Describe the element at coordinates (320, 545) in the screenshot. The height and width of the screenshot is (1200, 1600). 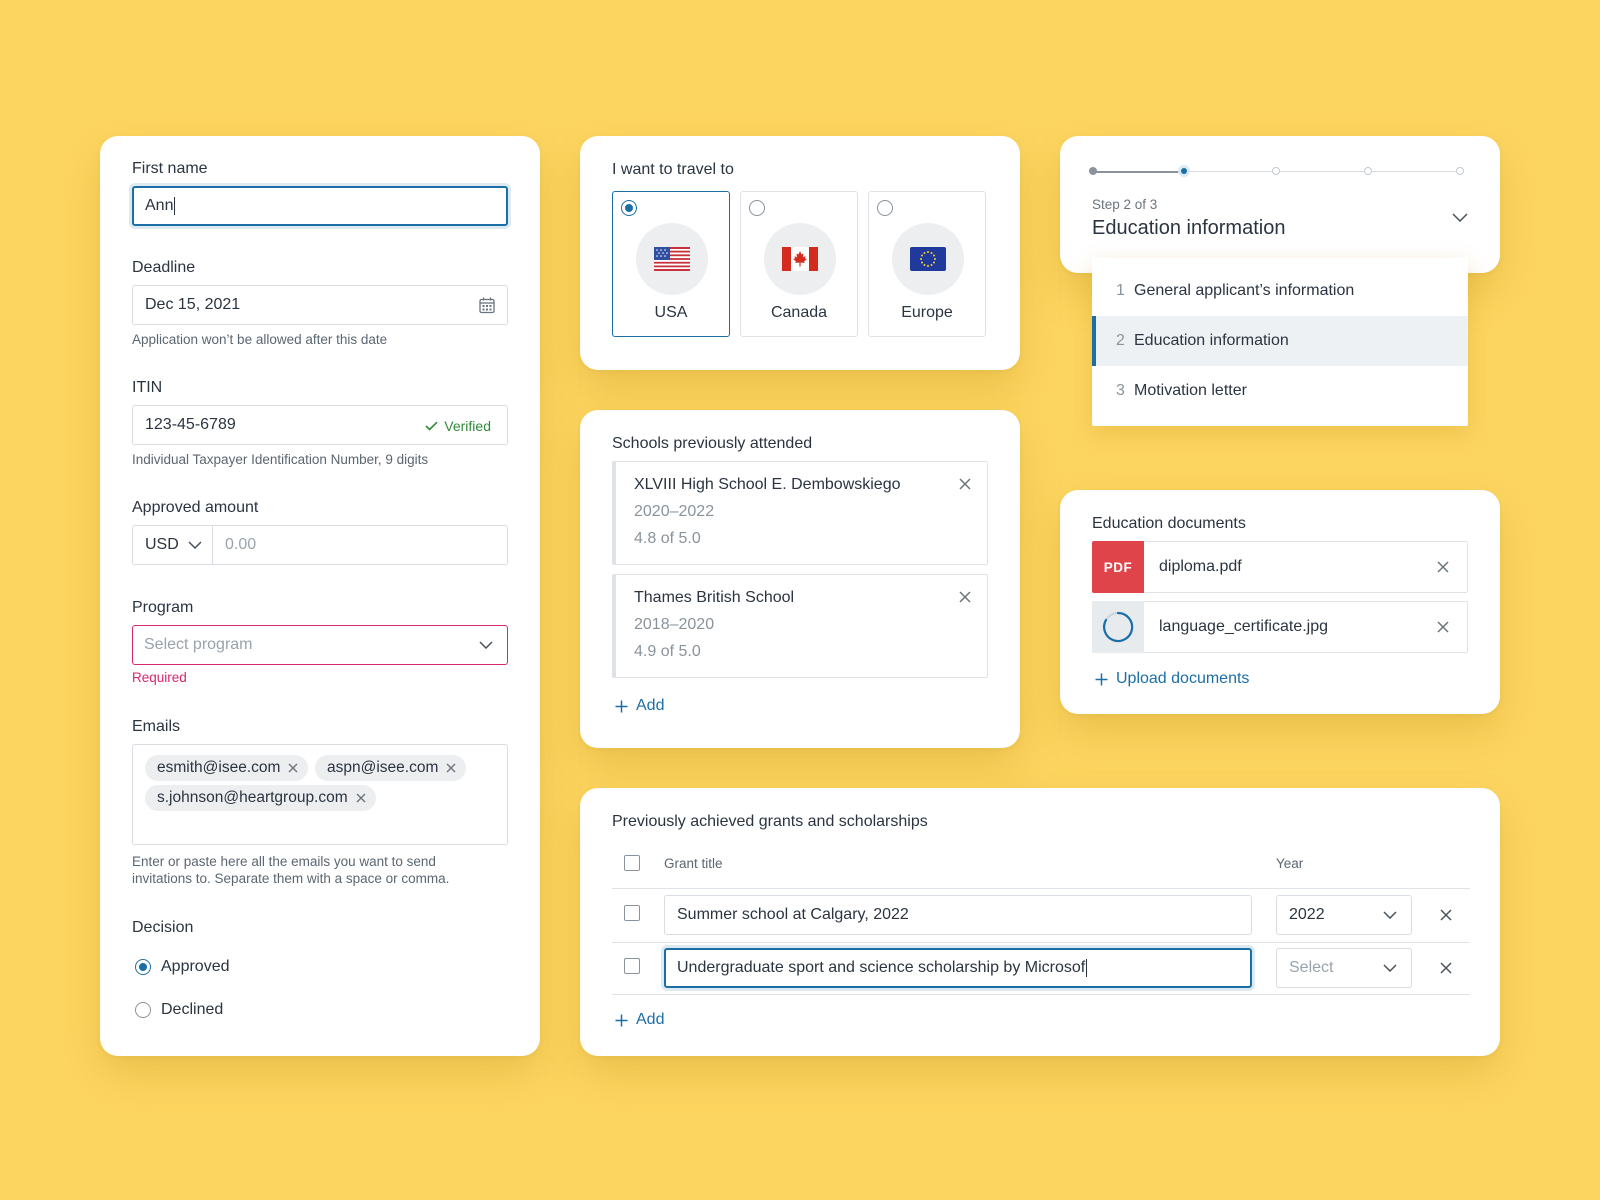
I see `amount-group: USD 0.00` at that location.